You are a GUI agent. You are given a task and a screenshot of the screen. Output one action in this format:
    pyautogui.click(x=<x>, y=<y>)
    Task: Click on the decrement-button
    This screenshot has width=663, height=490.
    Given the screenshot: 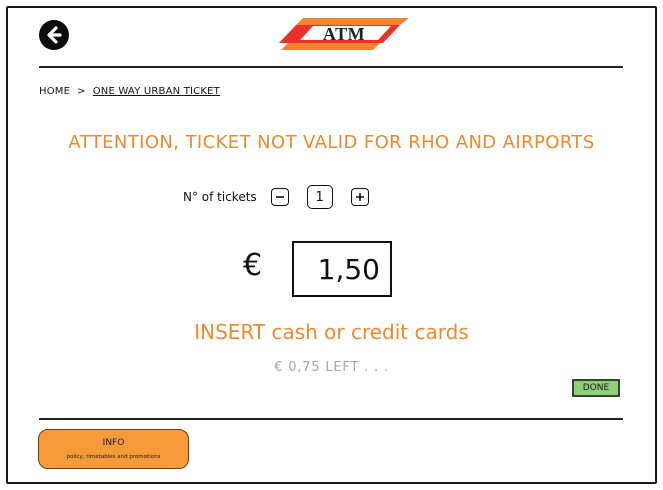 What is the action you would take?
    pyautogui.click(x=279, y=197)
    